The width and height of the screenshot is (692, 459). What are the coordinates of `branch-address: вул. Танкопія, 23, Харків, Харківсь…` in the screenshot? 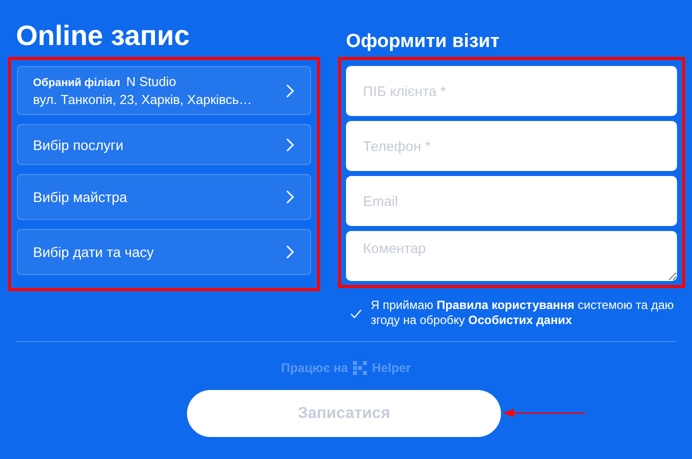 It's located at (143, 99).